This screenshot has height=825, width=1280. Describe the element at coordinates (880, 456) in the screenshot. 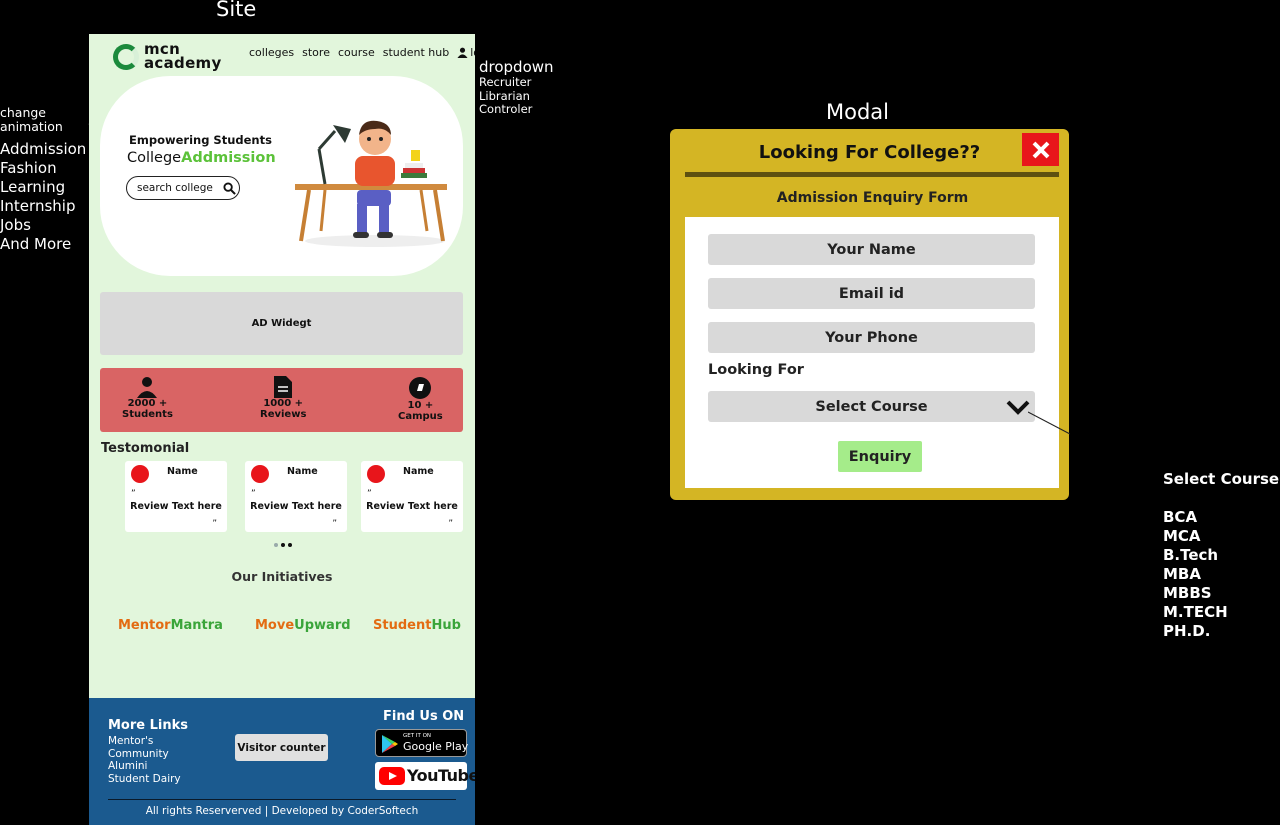

I see `enquiry-button: Enquiry` at that location.